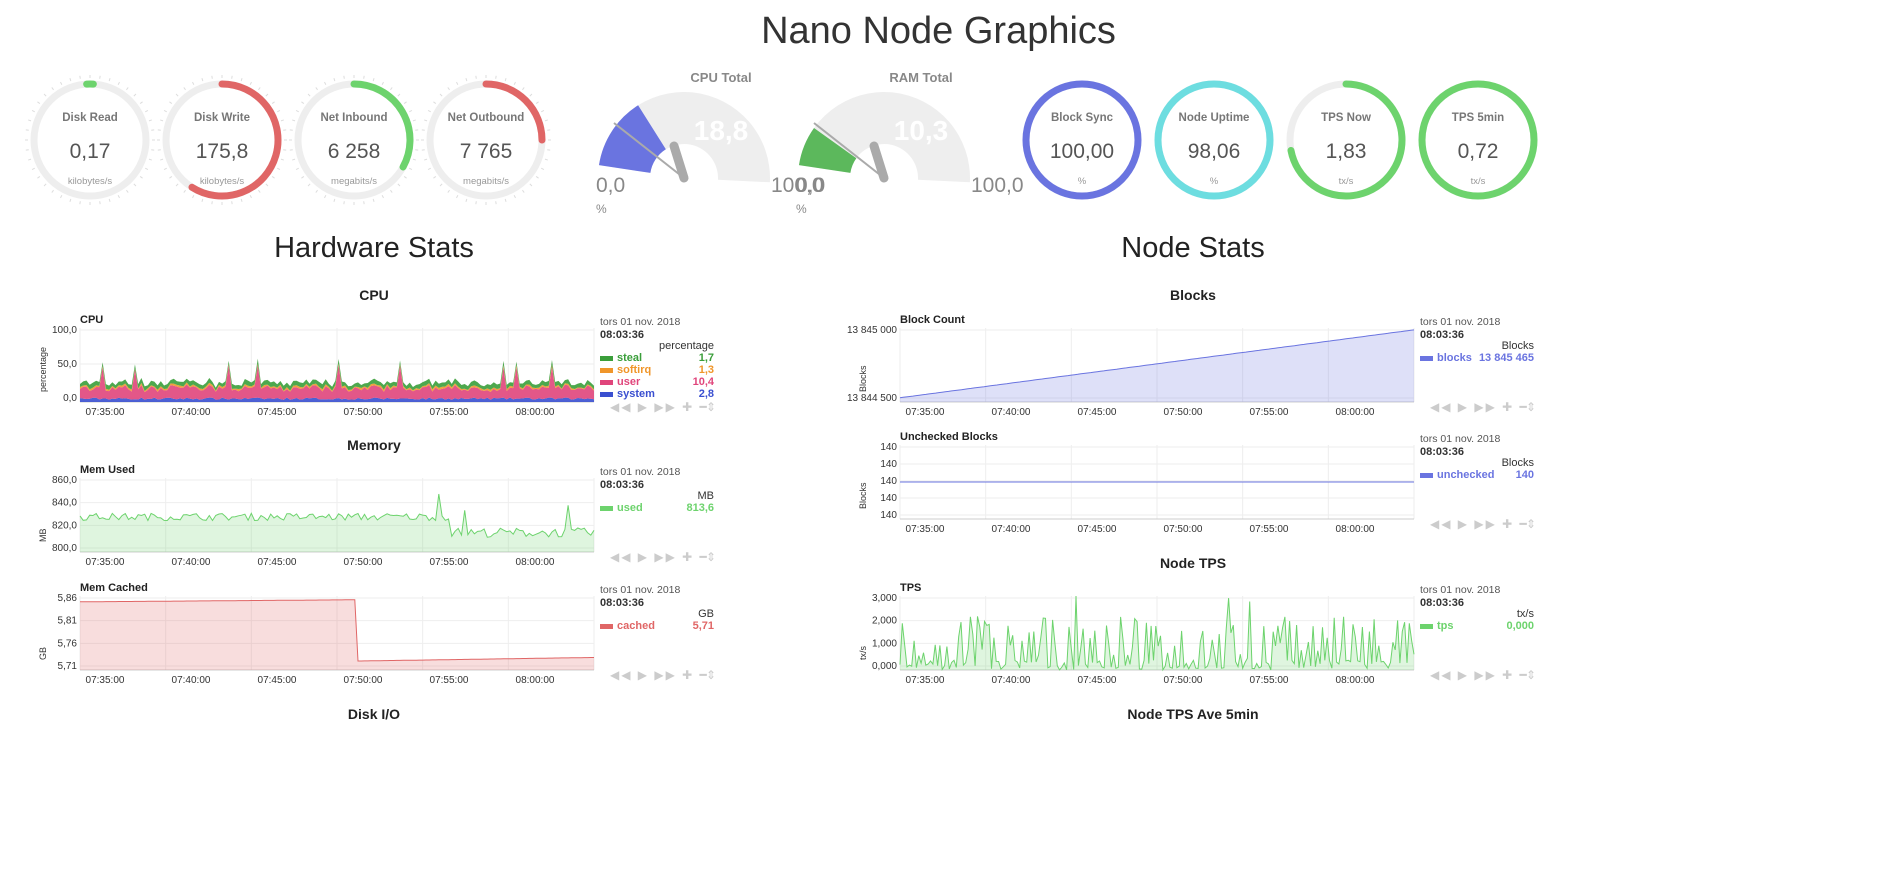 This screenshot has height=872, width=1877. Describe the element at coordinates (64, 480) in the screenshot. I see `y-tick: 860,0` at that location.